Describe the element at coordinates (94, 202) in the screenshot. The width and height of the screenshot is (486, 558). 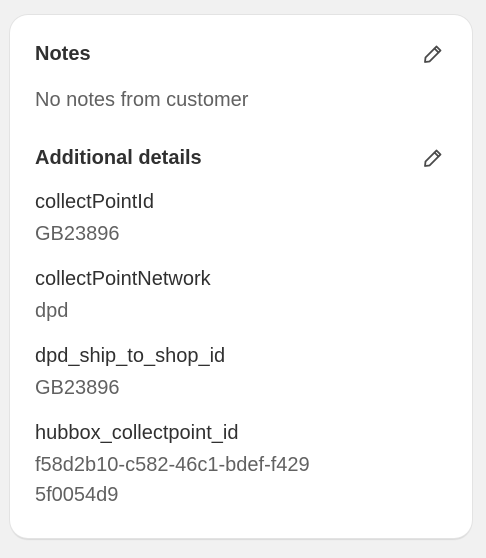
I see `detail-key: collectPointId` at that location.